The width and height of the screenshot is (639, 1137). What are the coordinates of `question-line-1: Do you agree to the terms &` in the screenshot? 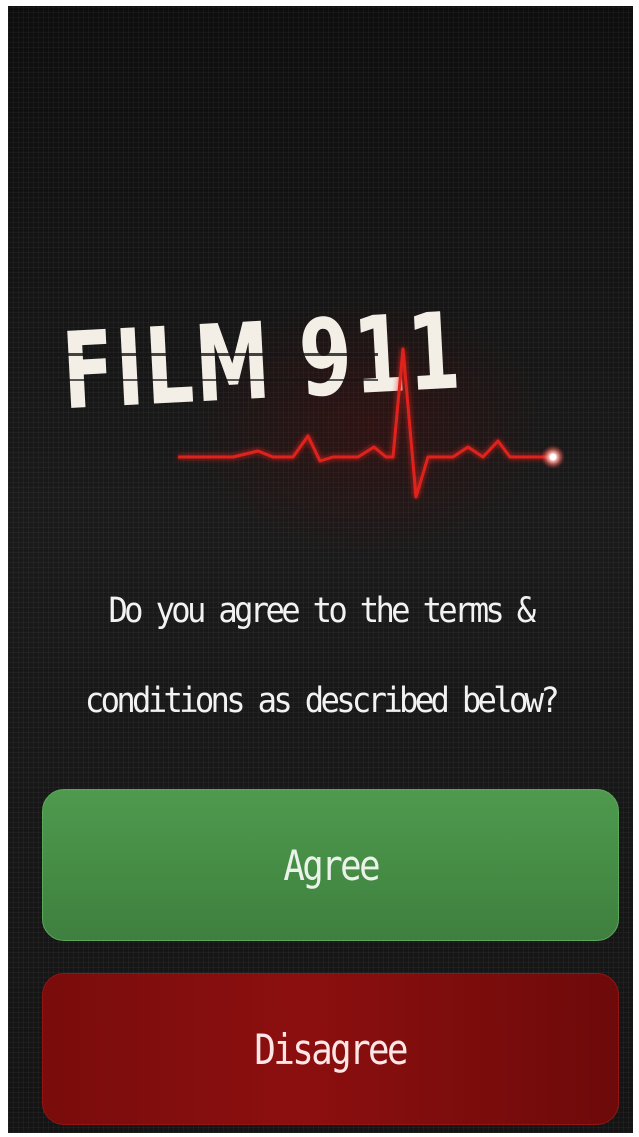 It's located at (322, 611).